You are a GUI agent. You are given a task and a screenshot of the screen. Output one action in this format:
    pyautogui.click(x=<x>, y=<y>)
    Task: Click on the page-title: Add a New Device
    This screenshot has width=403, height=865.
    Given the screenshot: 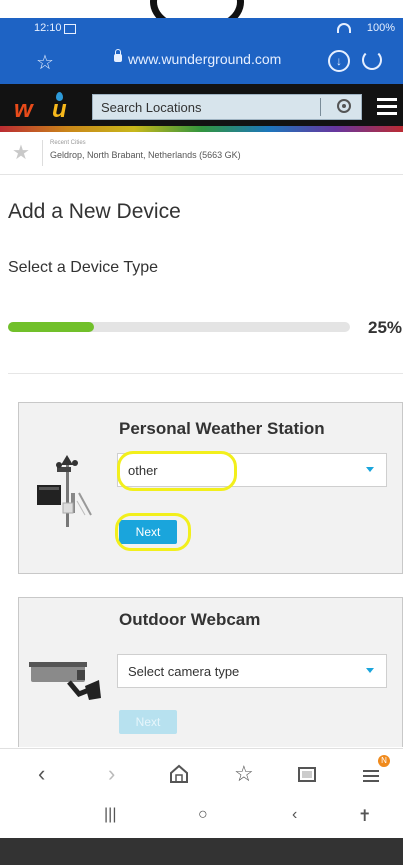 What is the action you would take?
    pyautogui.click(x=94, y=211)
    